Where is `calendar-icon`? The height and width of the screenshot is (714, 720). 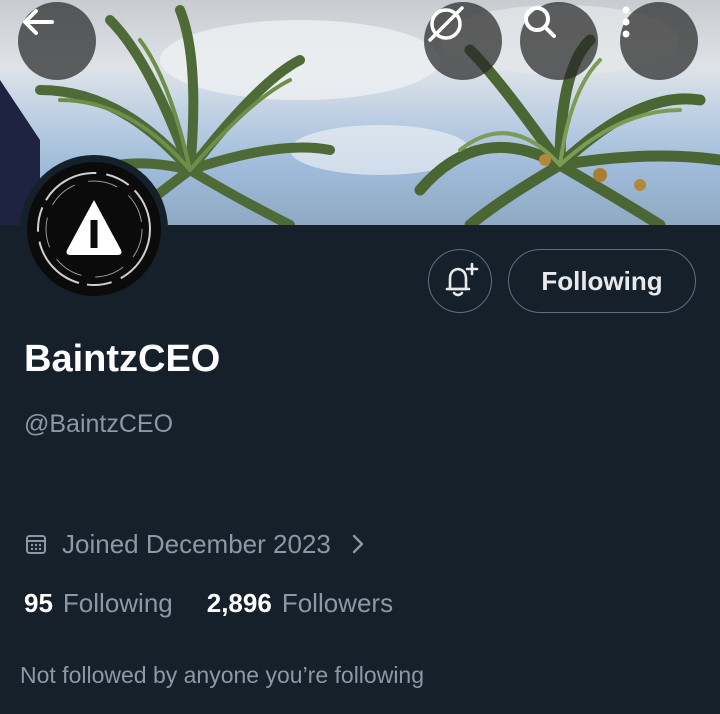 calendar-icon is located at coordinates (36, 544).